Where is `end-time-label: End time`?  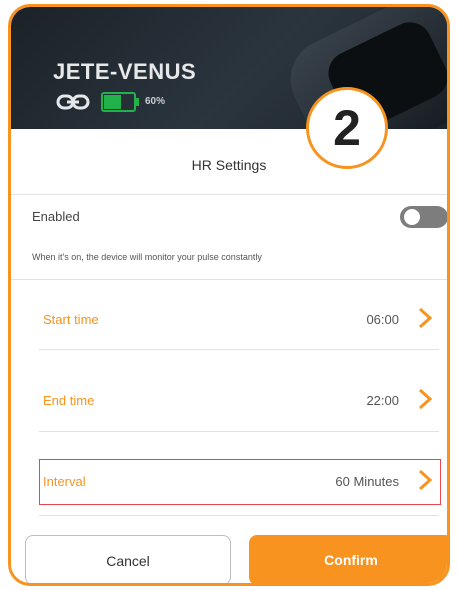 end-time-label: End time is located at coordinates (69, 400).